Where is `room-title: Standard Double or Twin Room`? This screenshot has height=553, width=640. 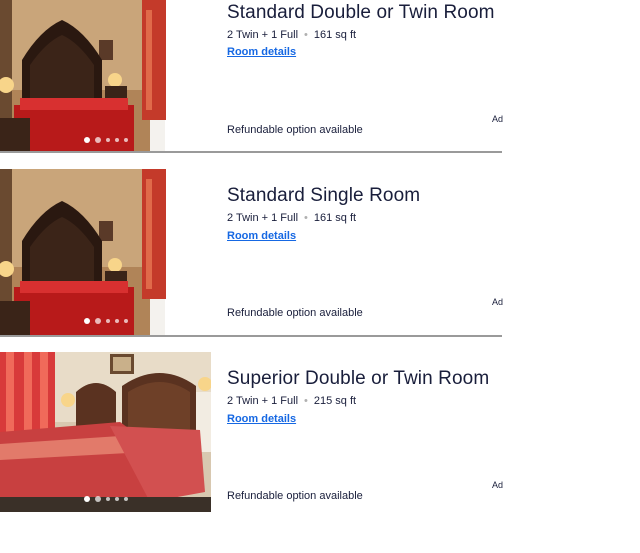 room-title: Standard Double or Twin Room is located at coordinates (361, 12).